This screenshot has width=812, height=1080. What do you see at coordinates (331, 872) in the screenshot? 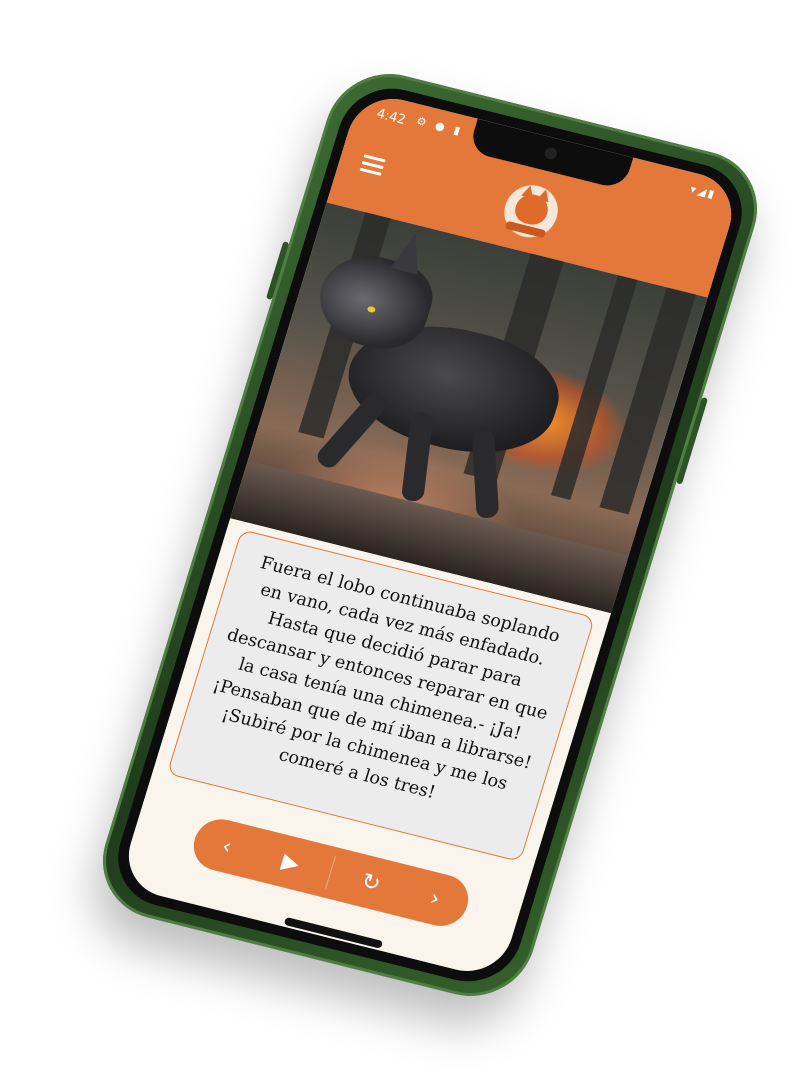
I see `controls-divider` at bounding box center [331, 872].